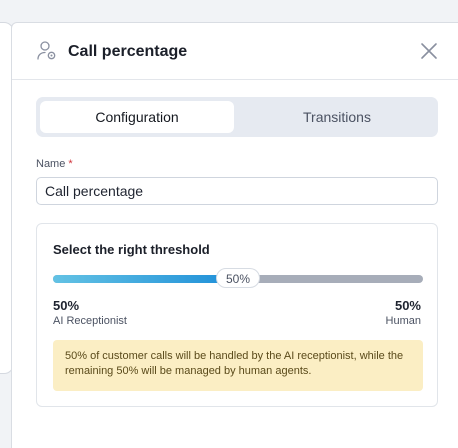 This screenshot has height=448, width=458. What do you see at coordinates (403, 321) in the screenshot?
I see `human-label: Human` at bounding box center [403, 321].